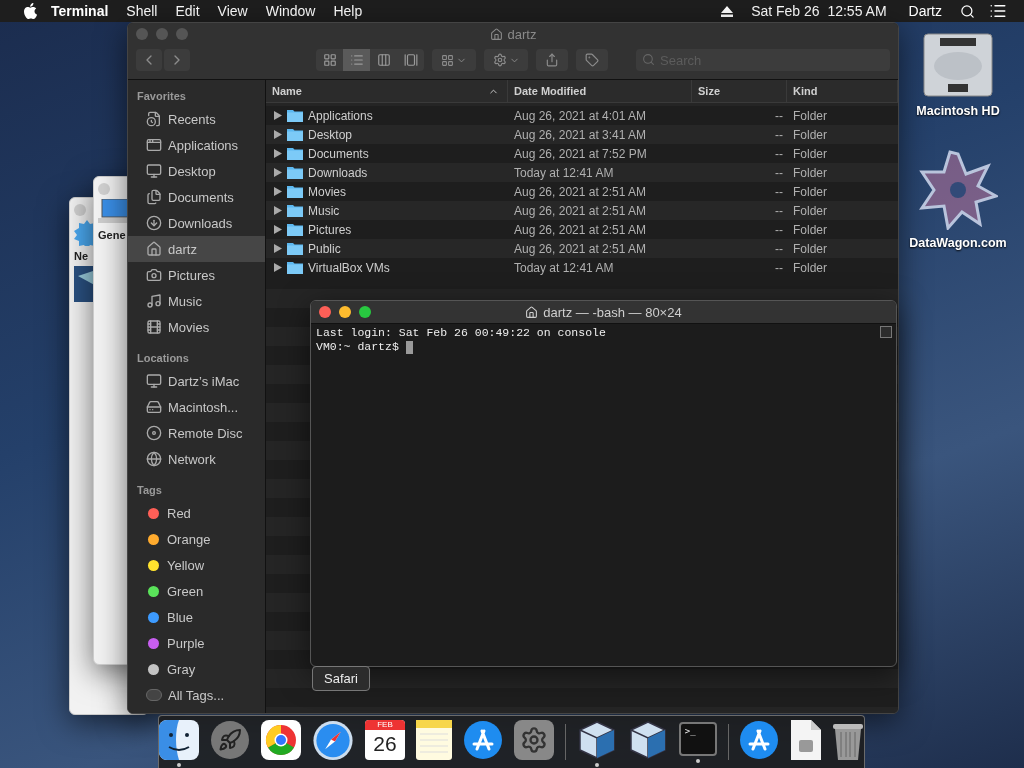  I want to click on menu-item: Window, so click(290, 11).